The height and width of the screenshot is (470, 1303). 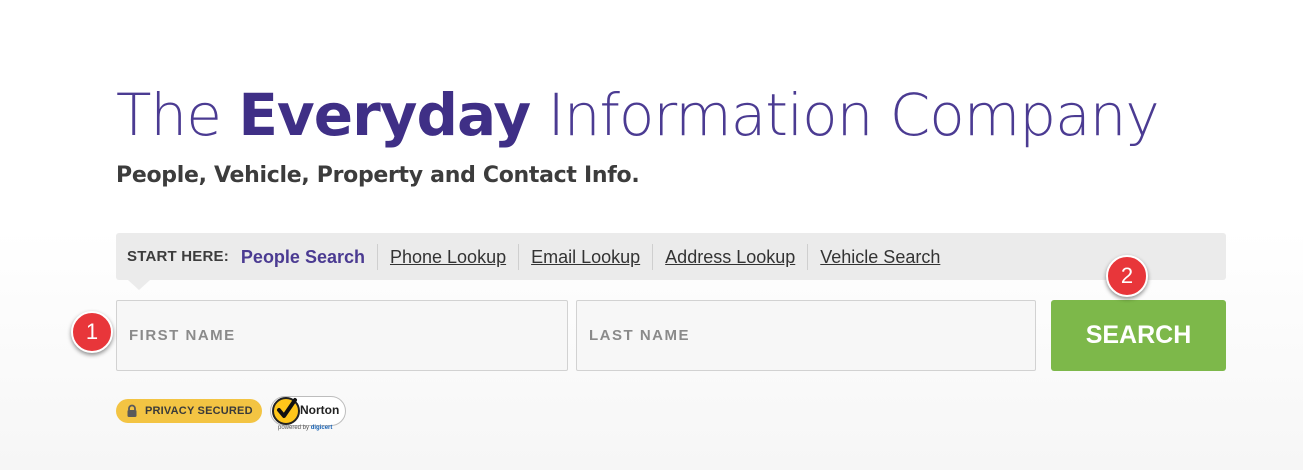 What do you see at coordinates (320, 410) in the screenshot?
I see `norton-label: Norton` at bounding box center [320, 410].